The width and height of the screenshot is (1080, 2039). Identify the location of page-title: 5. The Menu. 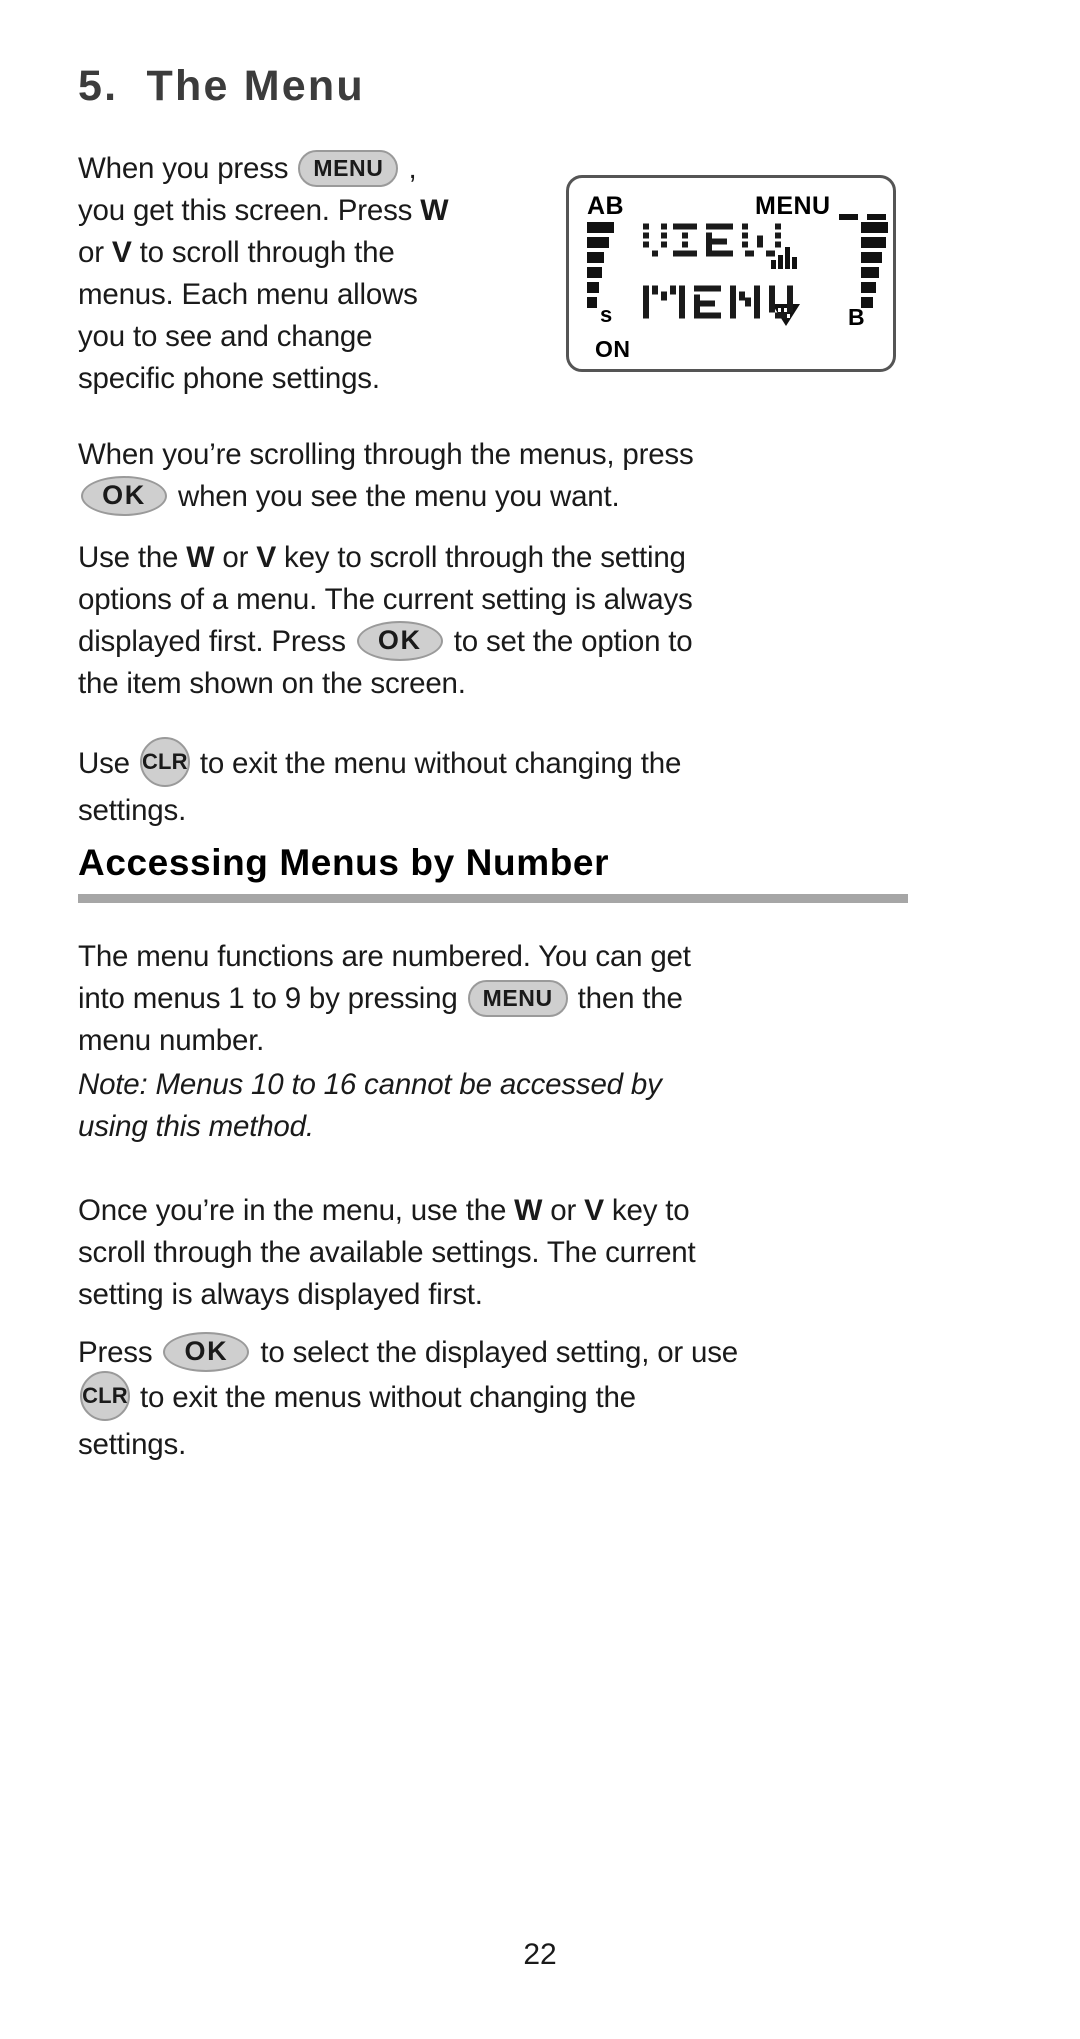
(221, 86).